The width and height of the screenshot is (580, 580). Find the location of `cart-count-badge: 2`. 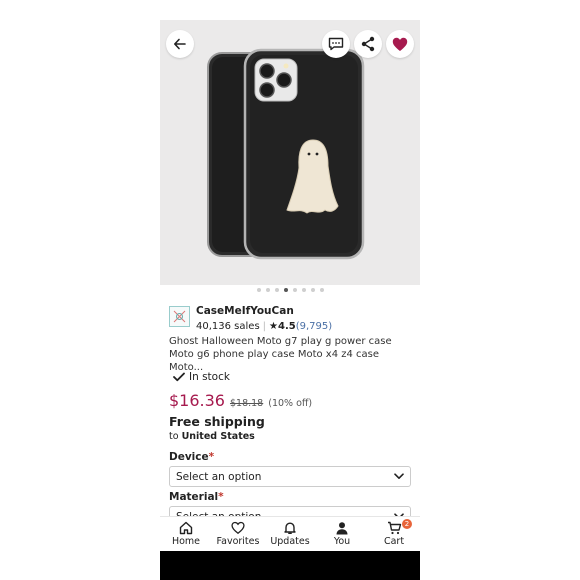

cart-count-badge: 2 is located at coordinates (407, 524).